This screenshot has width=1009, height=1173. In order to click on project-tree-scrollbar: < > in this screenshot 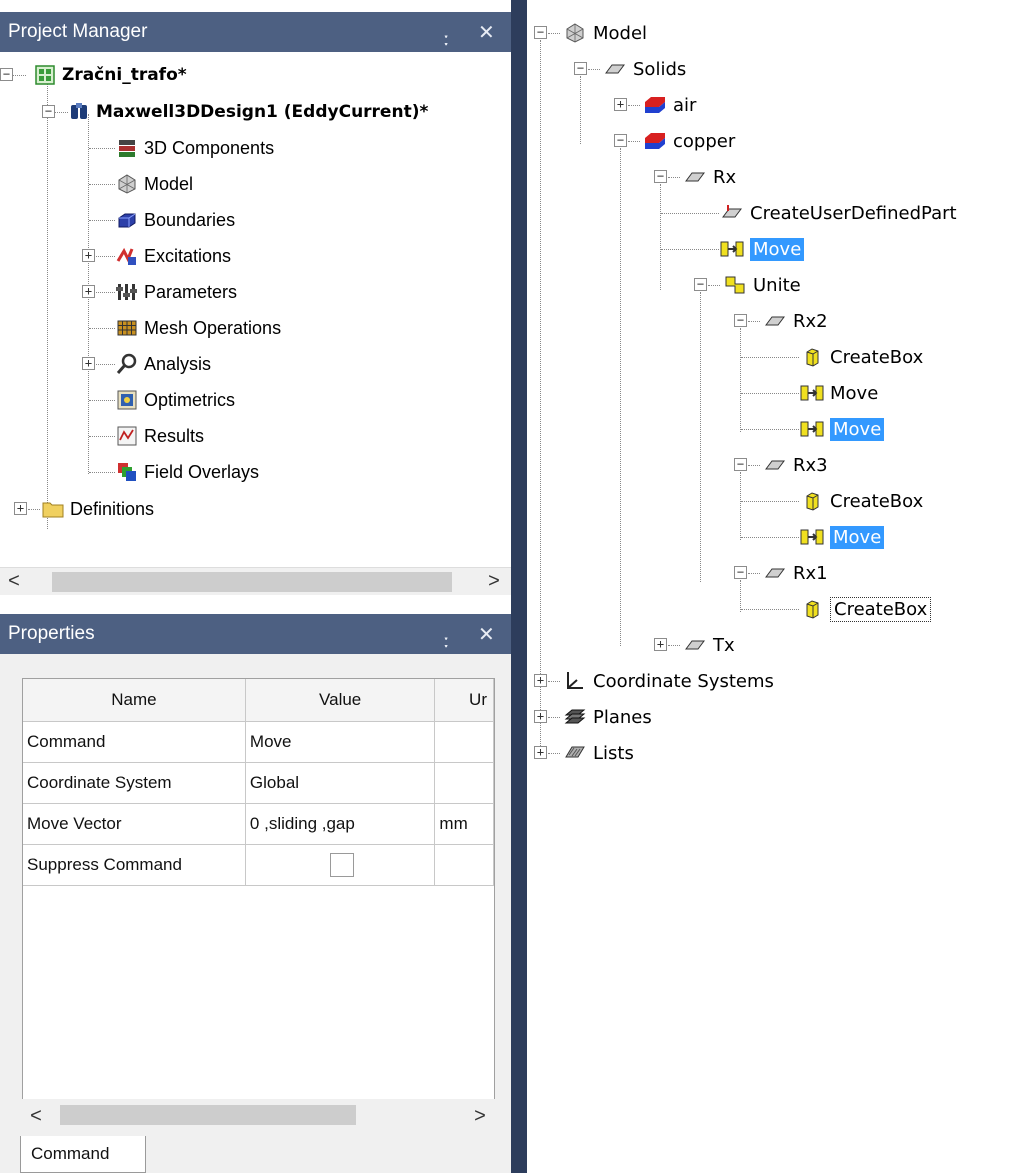, I will do `click(255, 581)`.